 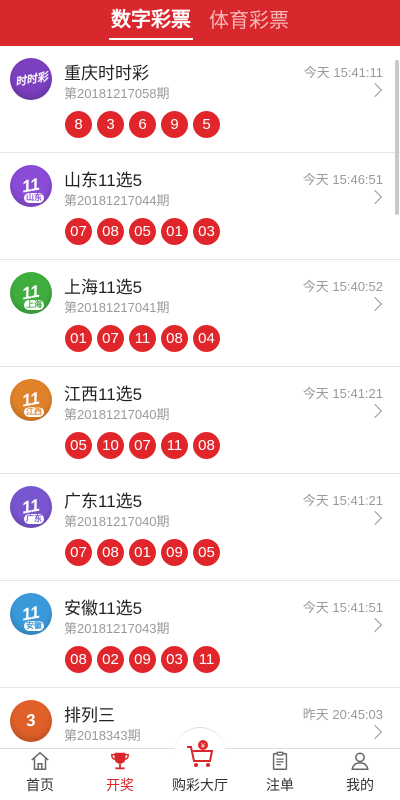 I want to click on lottery-issue: 第2018343期, so click(x=102, y=735).